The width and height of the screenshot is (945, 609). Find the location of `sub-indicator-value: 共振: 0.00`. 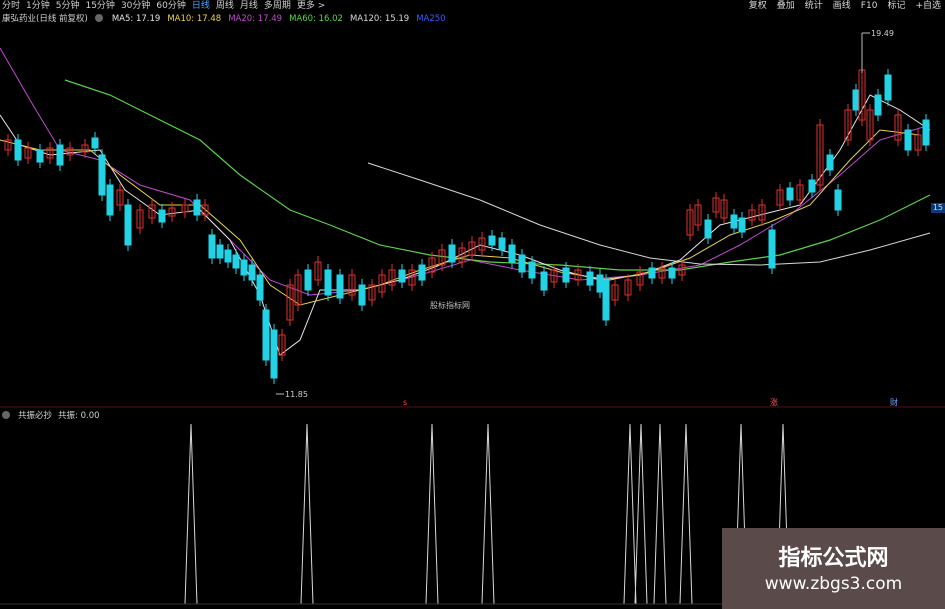

sub-indicator-value: 共振: 0.00 is located at coordinates (79, 416).